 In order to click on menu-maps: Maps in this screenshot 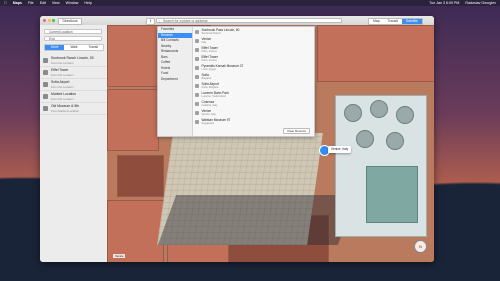, I will do `click(17, 3)`.